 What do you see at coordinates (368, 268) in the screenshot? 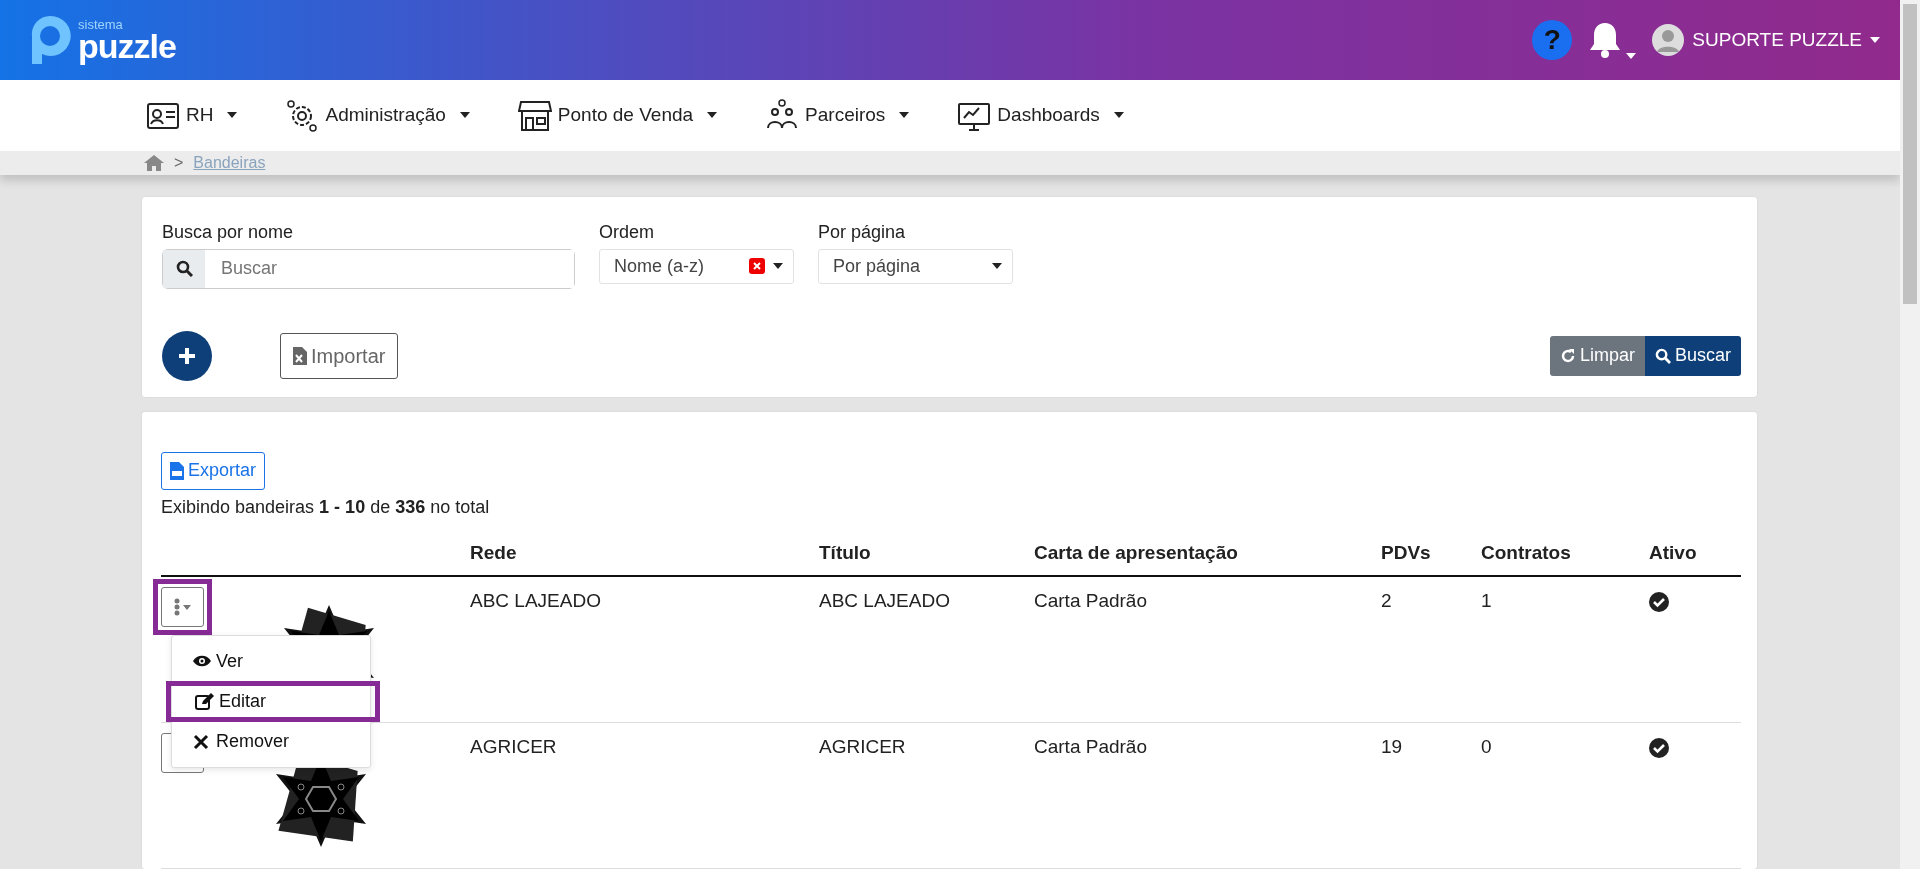
I see `search-field: Buscar` at bounding box center [368, 268].